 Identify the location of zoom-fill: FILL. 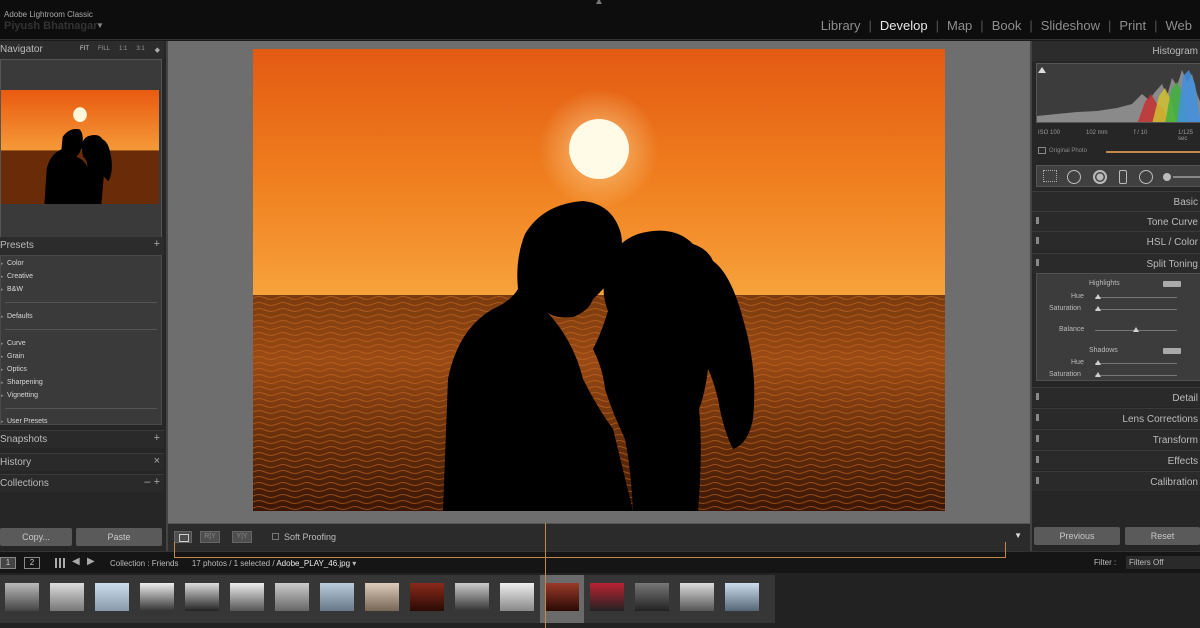
(104, 49).